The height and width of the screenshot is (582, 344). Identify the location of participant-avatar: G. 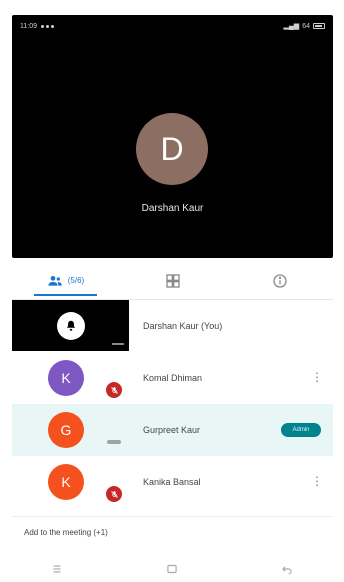
(66, 430).